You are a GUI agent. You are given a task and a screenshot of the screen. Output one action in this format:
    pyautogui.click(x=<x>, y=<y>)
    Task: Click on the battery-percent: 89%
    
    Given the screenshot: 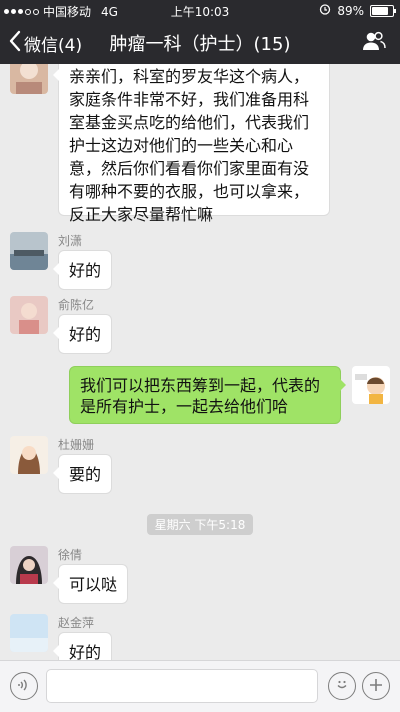 What is the action you would take?
    pyautogui.click(x=350, y=10)
    